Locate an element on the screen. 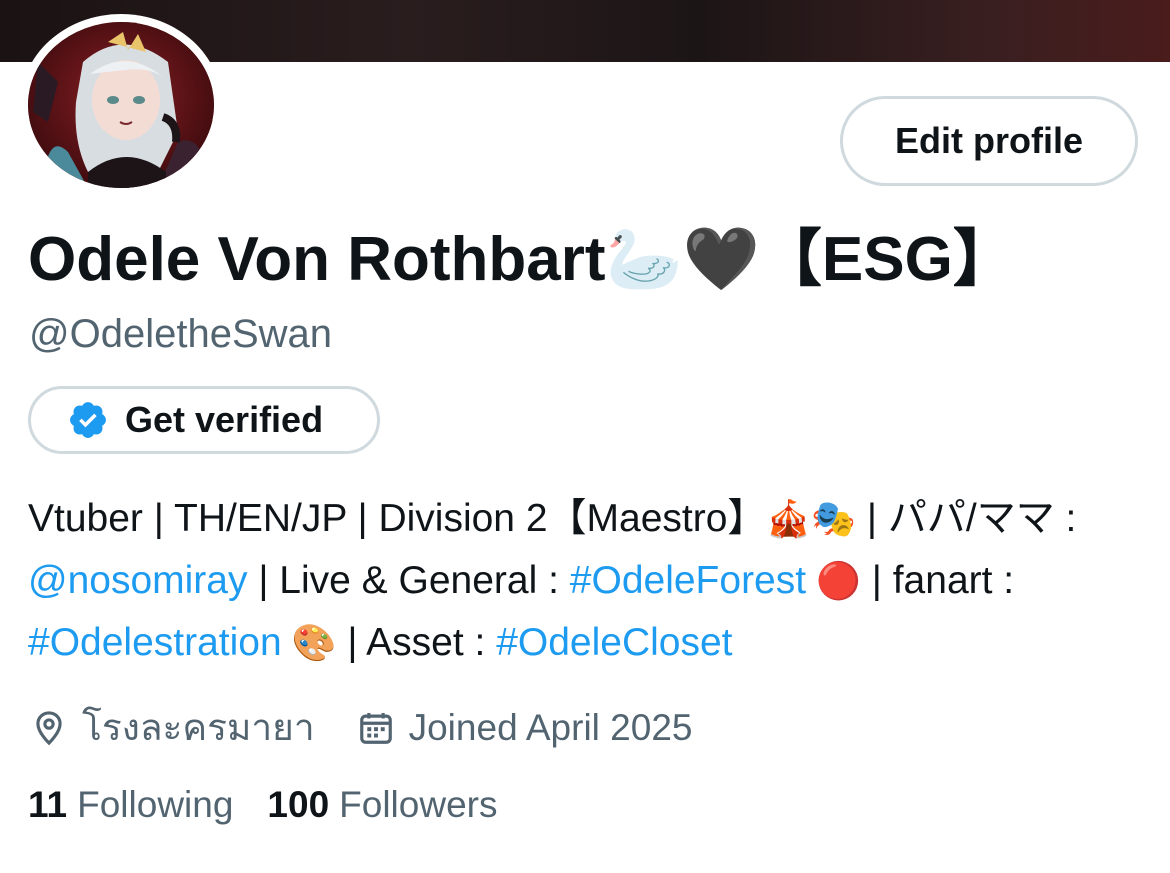  avatar-frame is located at coordinates (121, 105).